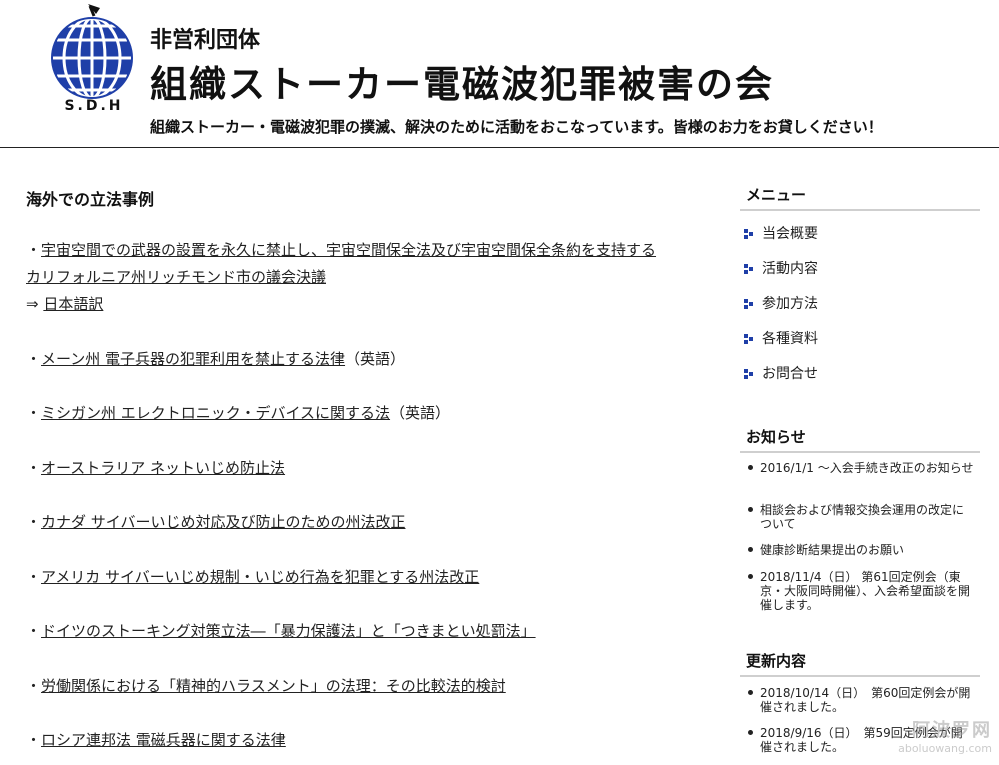 The image size is (999, 765). Describe the element at coordinates (790, 304) in the screenshot. I see `sidebar-item-label: 参加方法` at that location.